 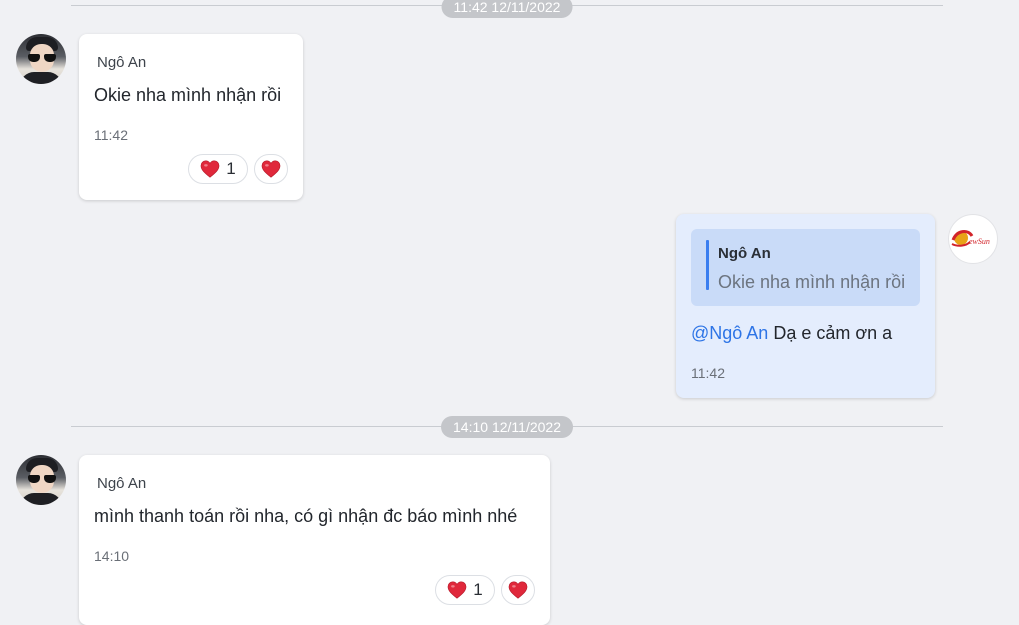 I want to click on svg-text: ewSun, so click(x=979, y=241).